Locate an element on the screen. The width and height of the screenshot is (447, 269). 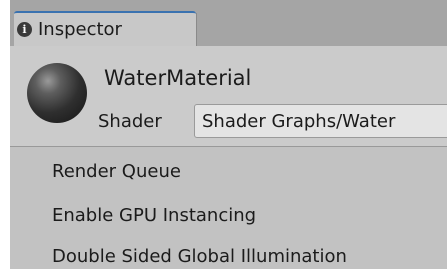
shader-value: Shader Graphs/Water is located at coordinates (299, 121).